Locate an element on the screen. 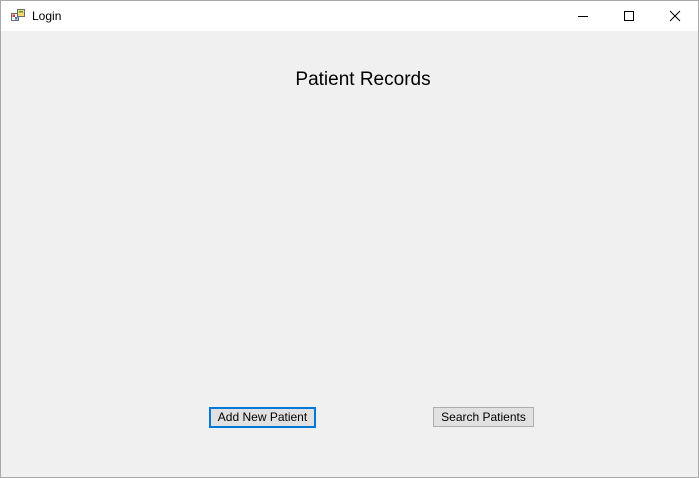  maximize-button is located at coordinates (629, 16).